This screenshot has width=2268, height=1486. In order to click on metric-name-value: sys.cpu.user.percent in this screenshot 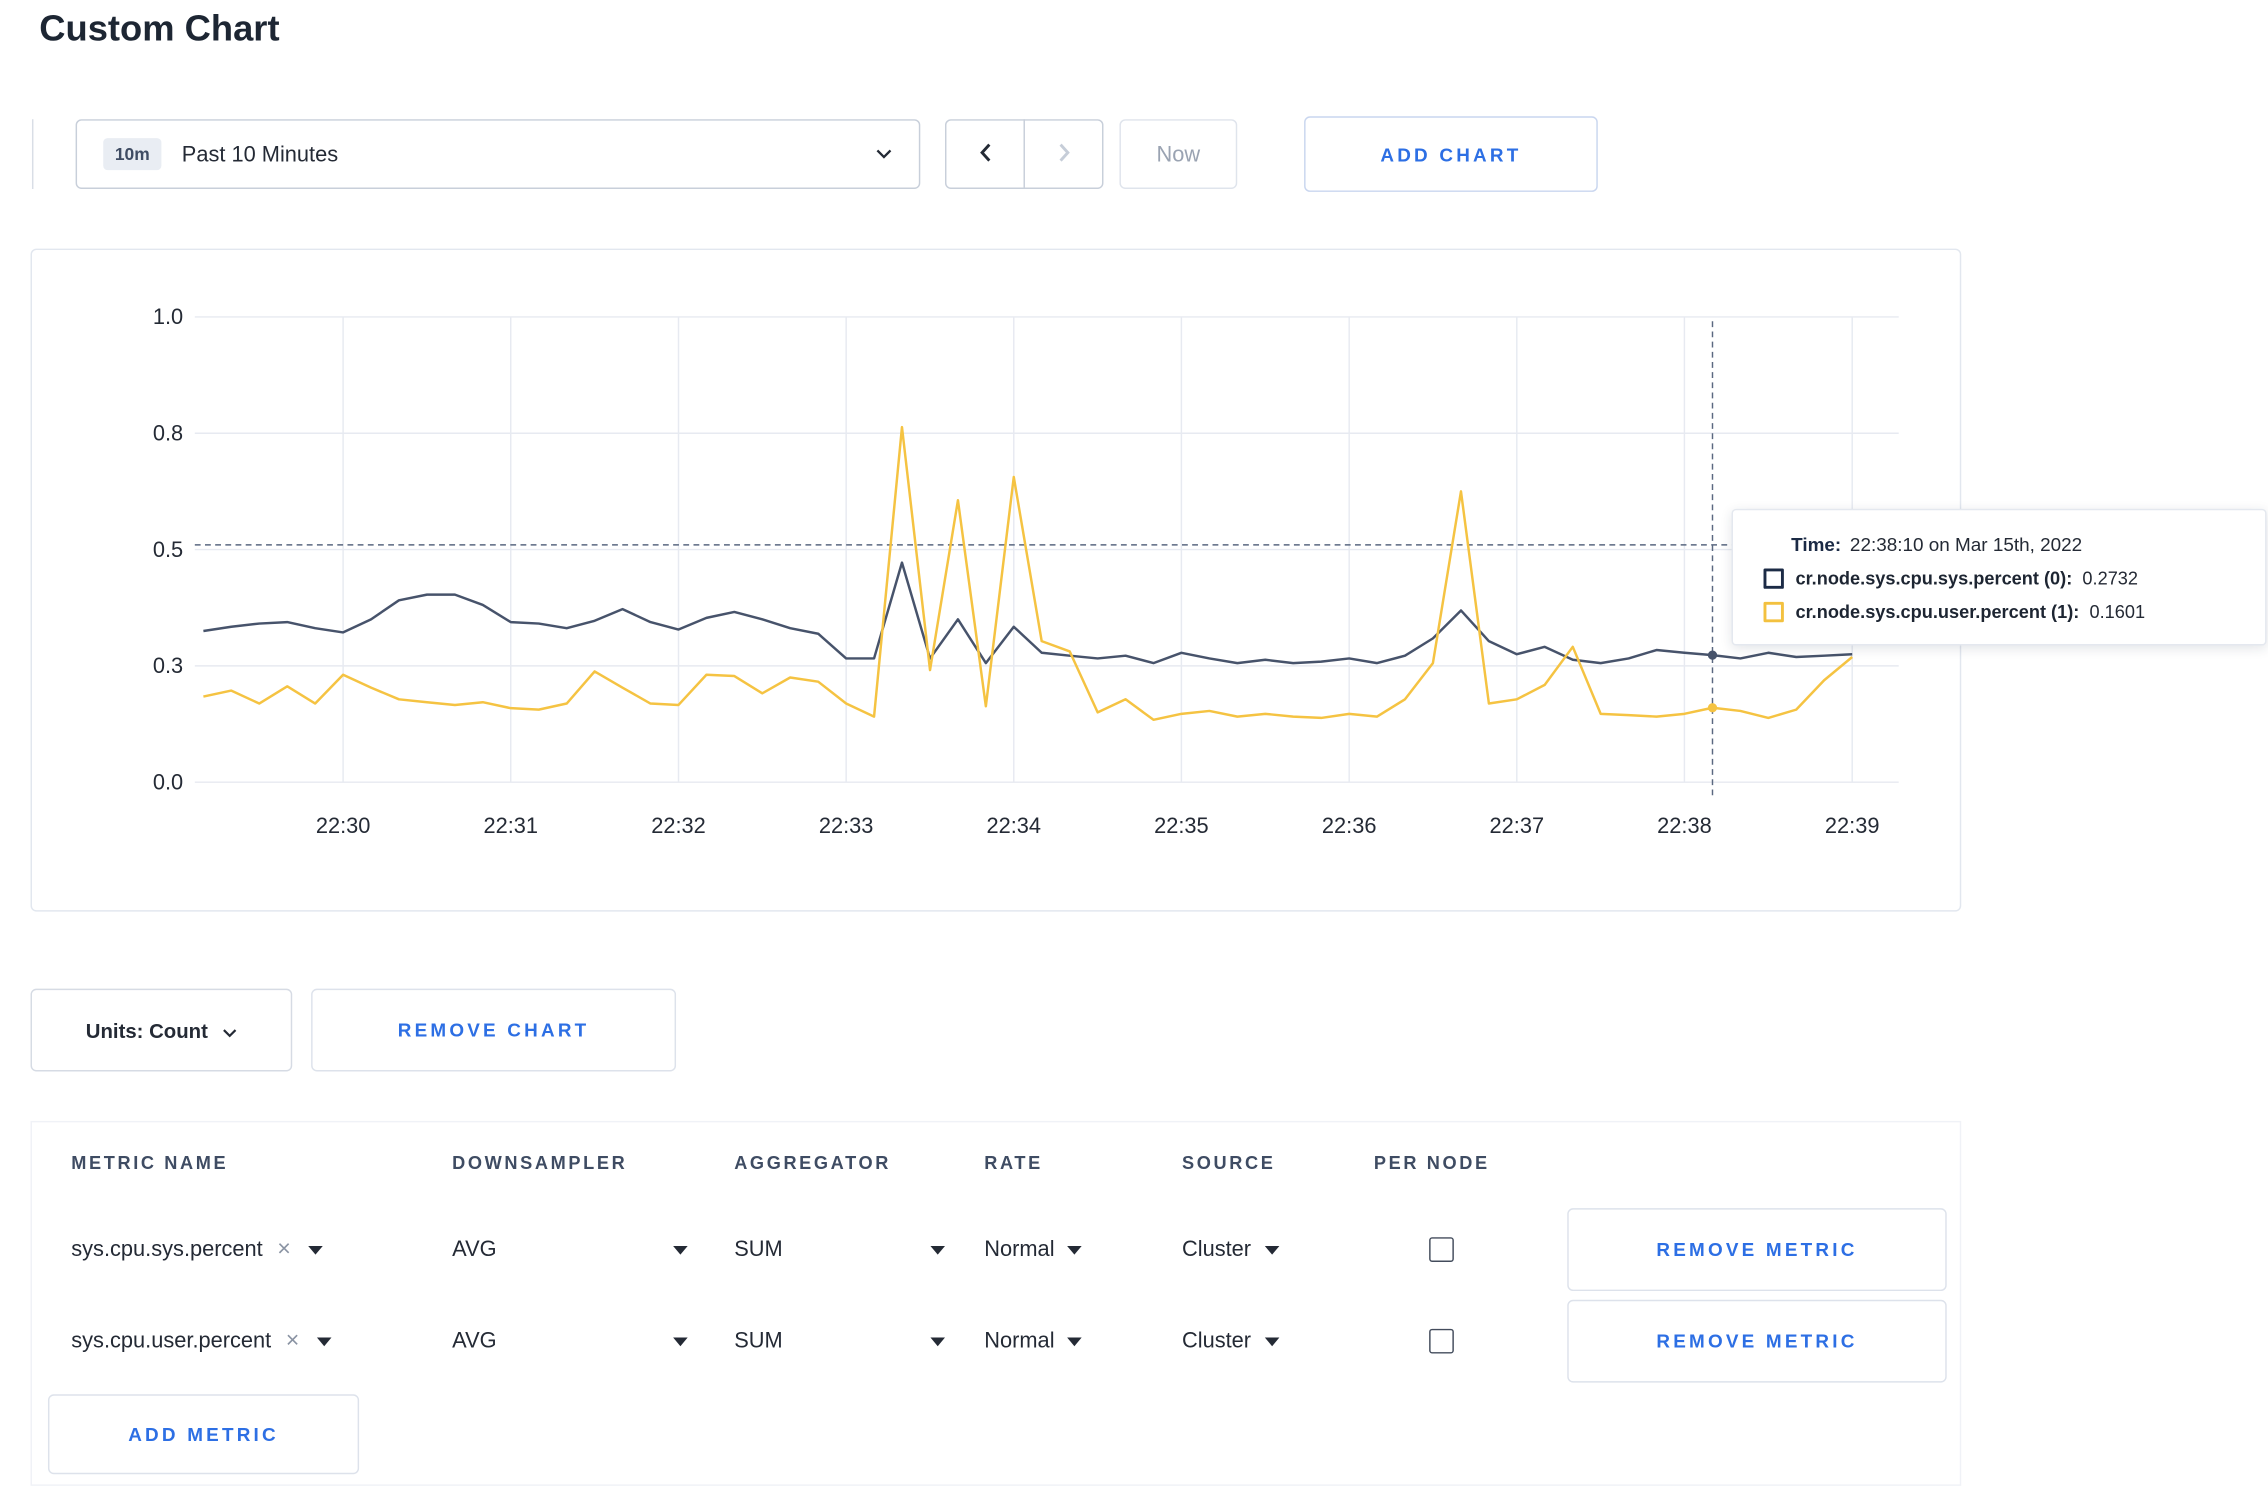, I will do `click(171, 1341)`.